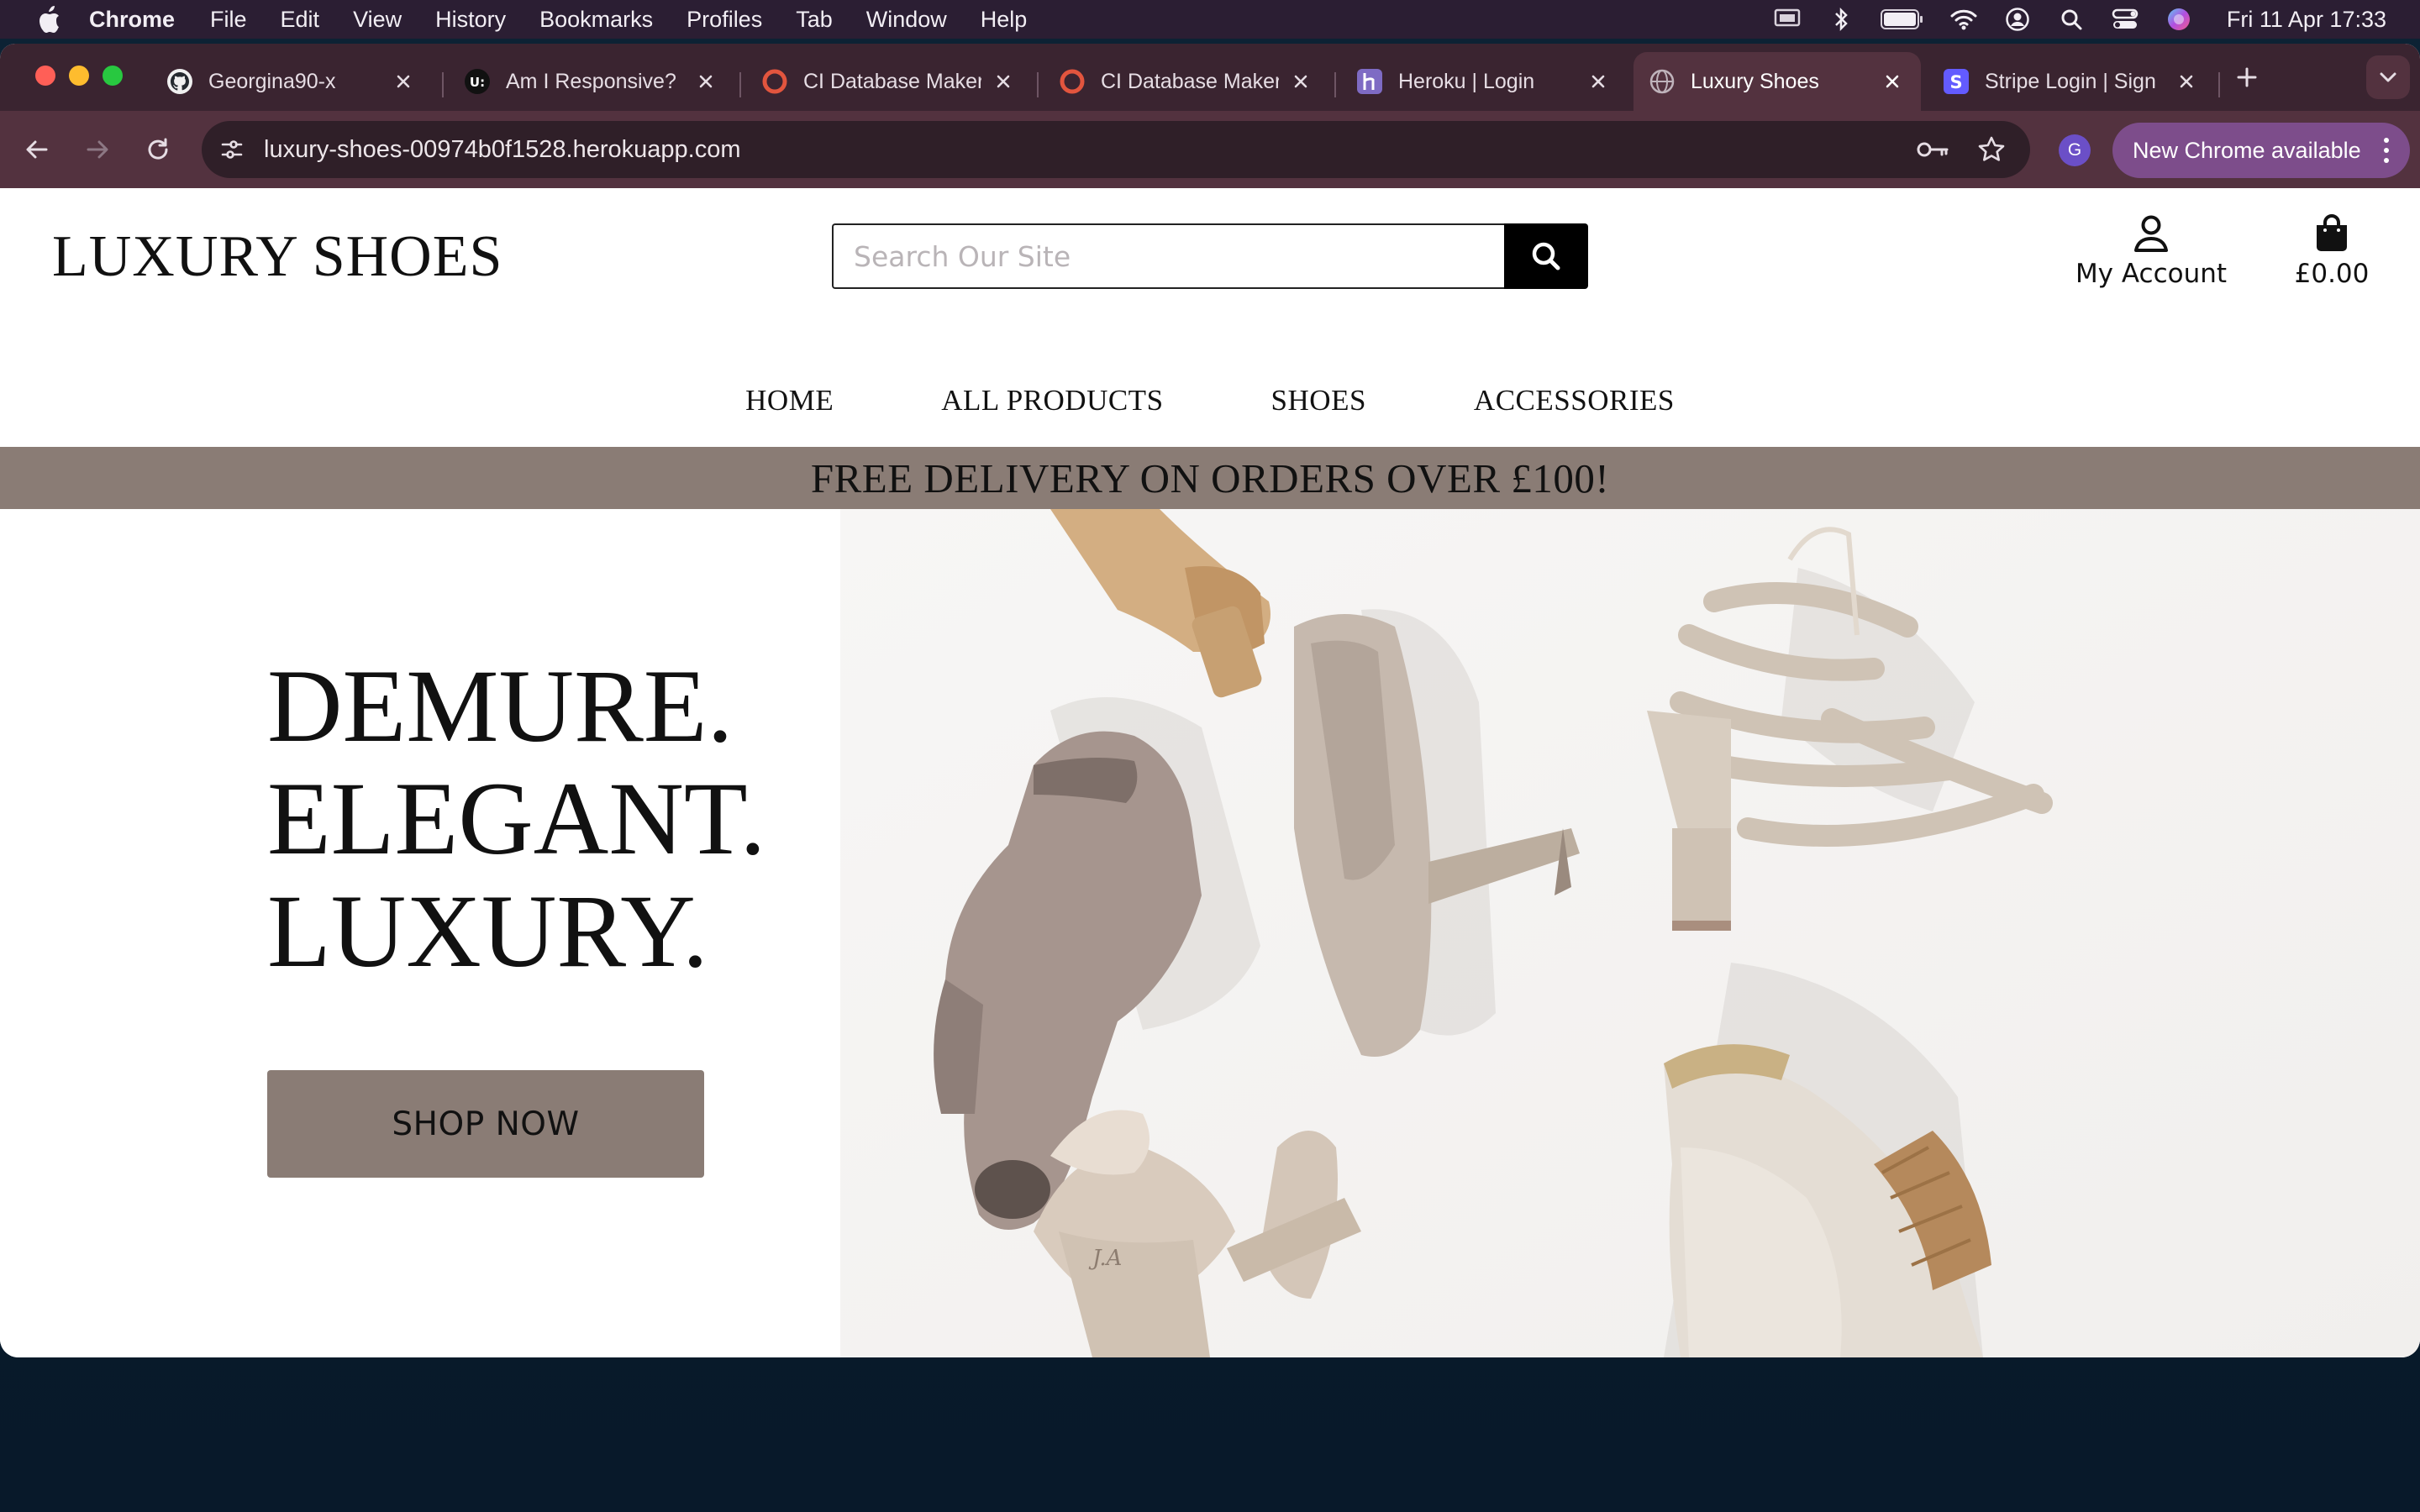 The image size is (2420, 1512). Describe the element at coordinates (277, 257) in the screenshot. I see `site-logo: LUXURY SHOES` at that location.